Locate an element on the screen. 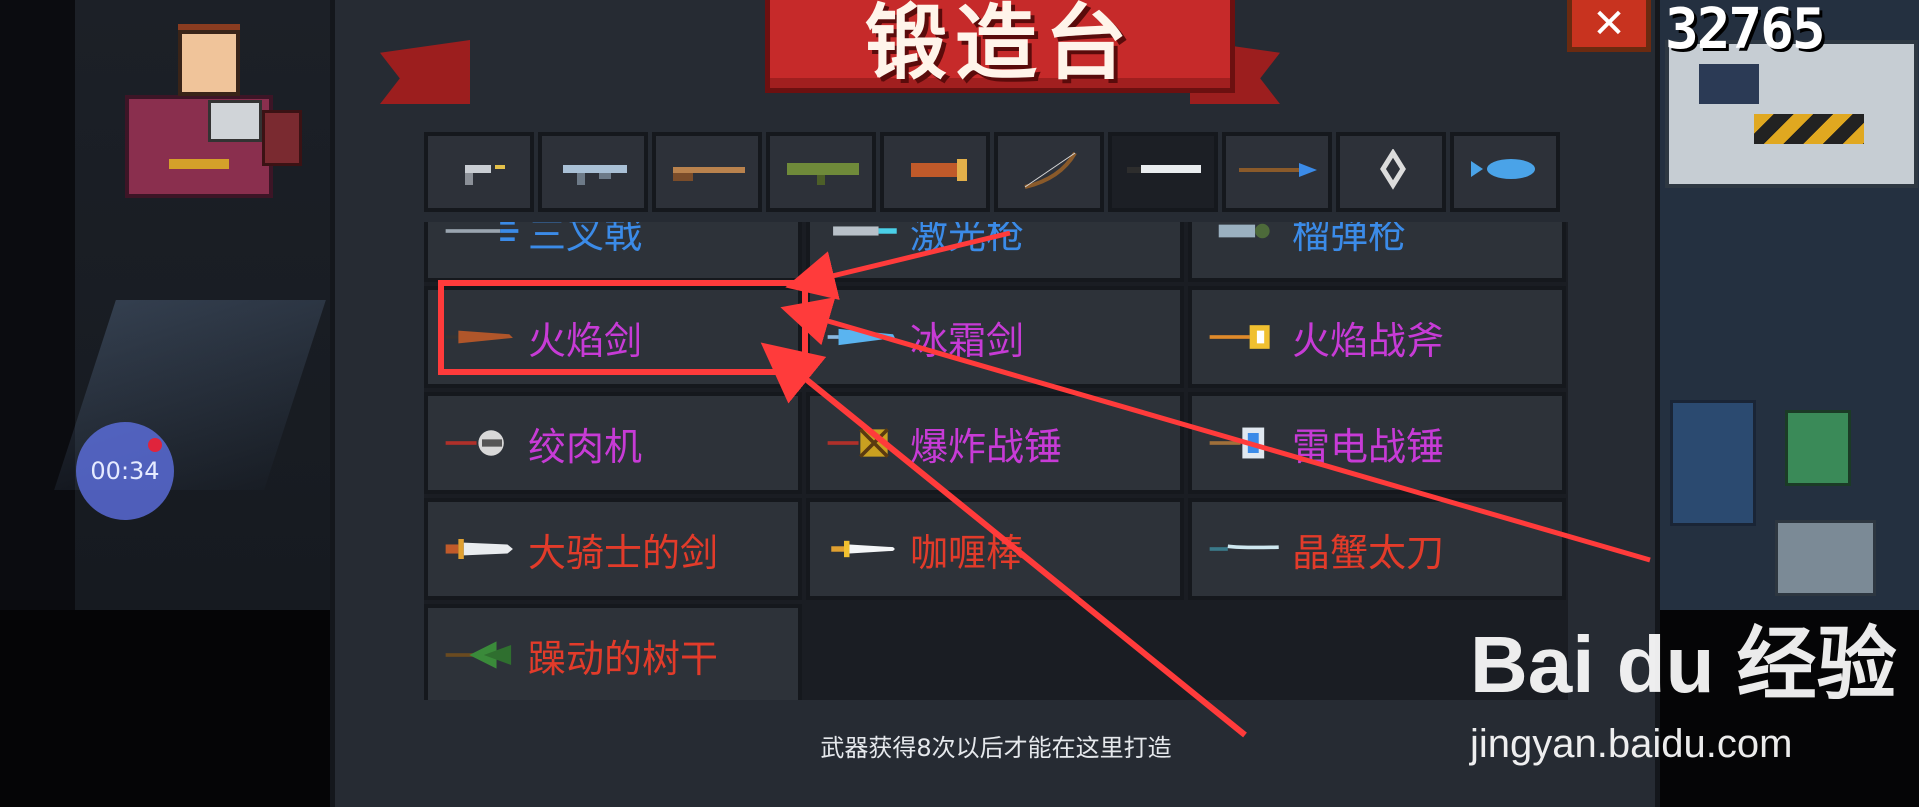 The width and height of the screenshot is (1919, 807). weapon-item: 躁动的树干 is located at coordinates (613, 652).